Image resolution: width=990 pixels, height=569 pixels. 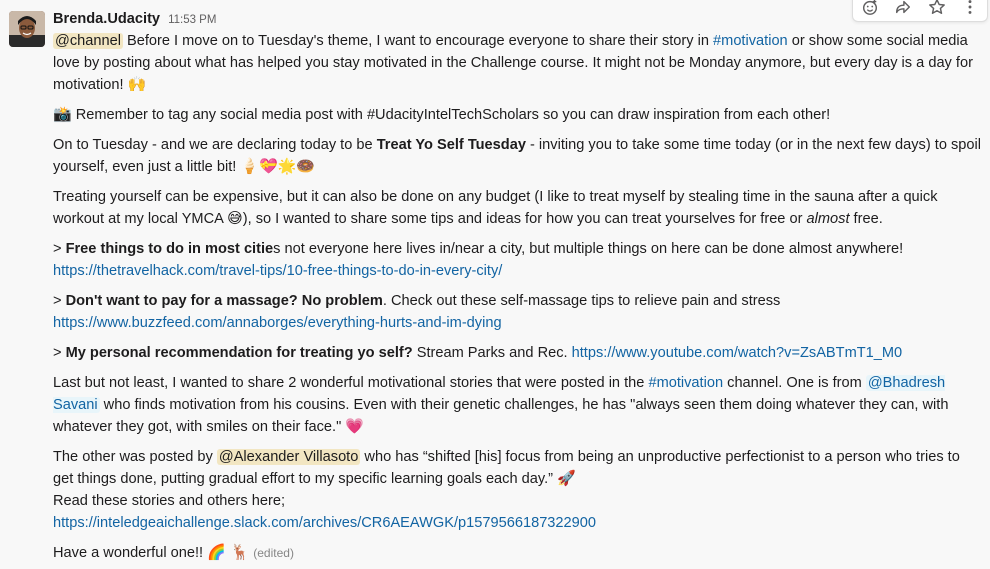 I want to click on channel-mention: @channel, so click(x=88, y=41).